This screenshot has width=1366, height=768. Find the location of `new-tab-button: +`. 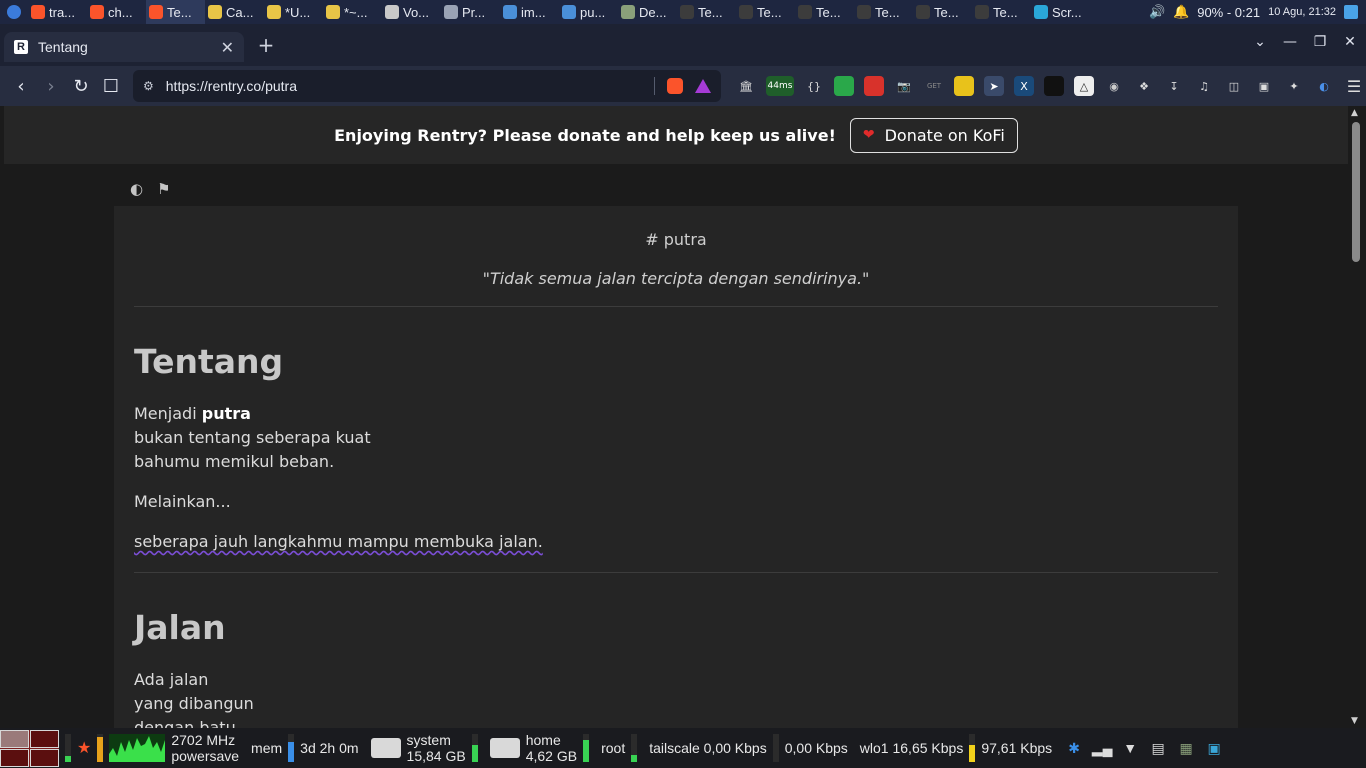

new-tab-button: + is located at coordinates (266, 45).